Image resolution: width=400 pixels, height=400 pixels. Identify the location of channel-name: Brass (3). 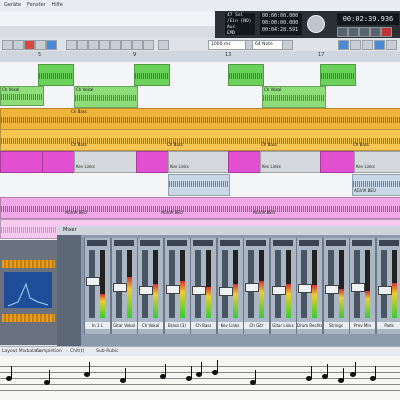
(177, 325).